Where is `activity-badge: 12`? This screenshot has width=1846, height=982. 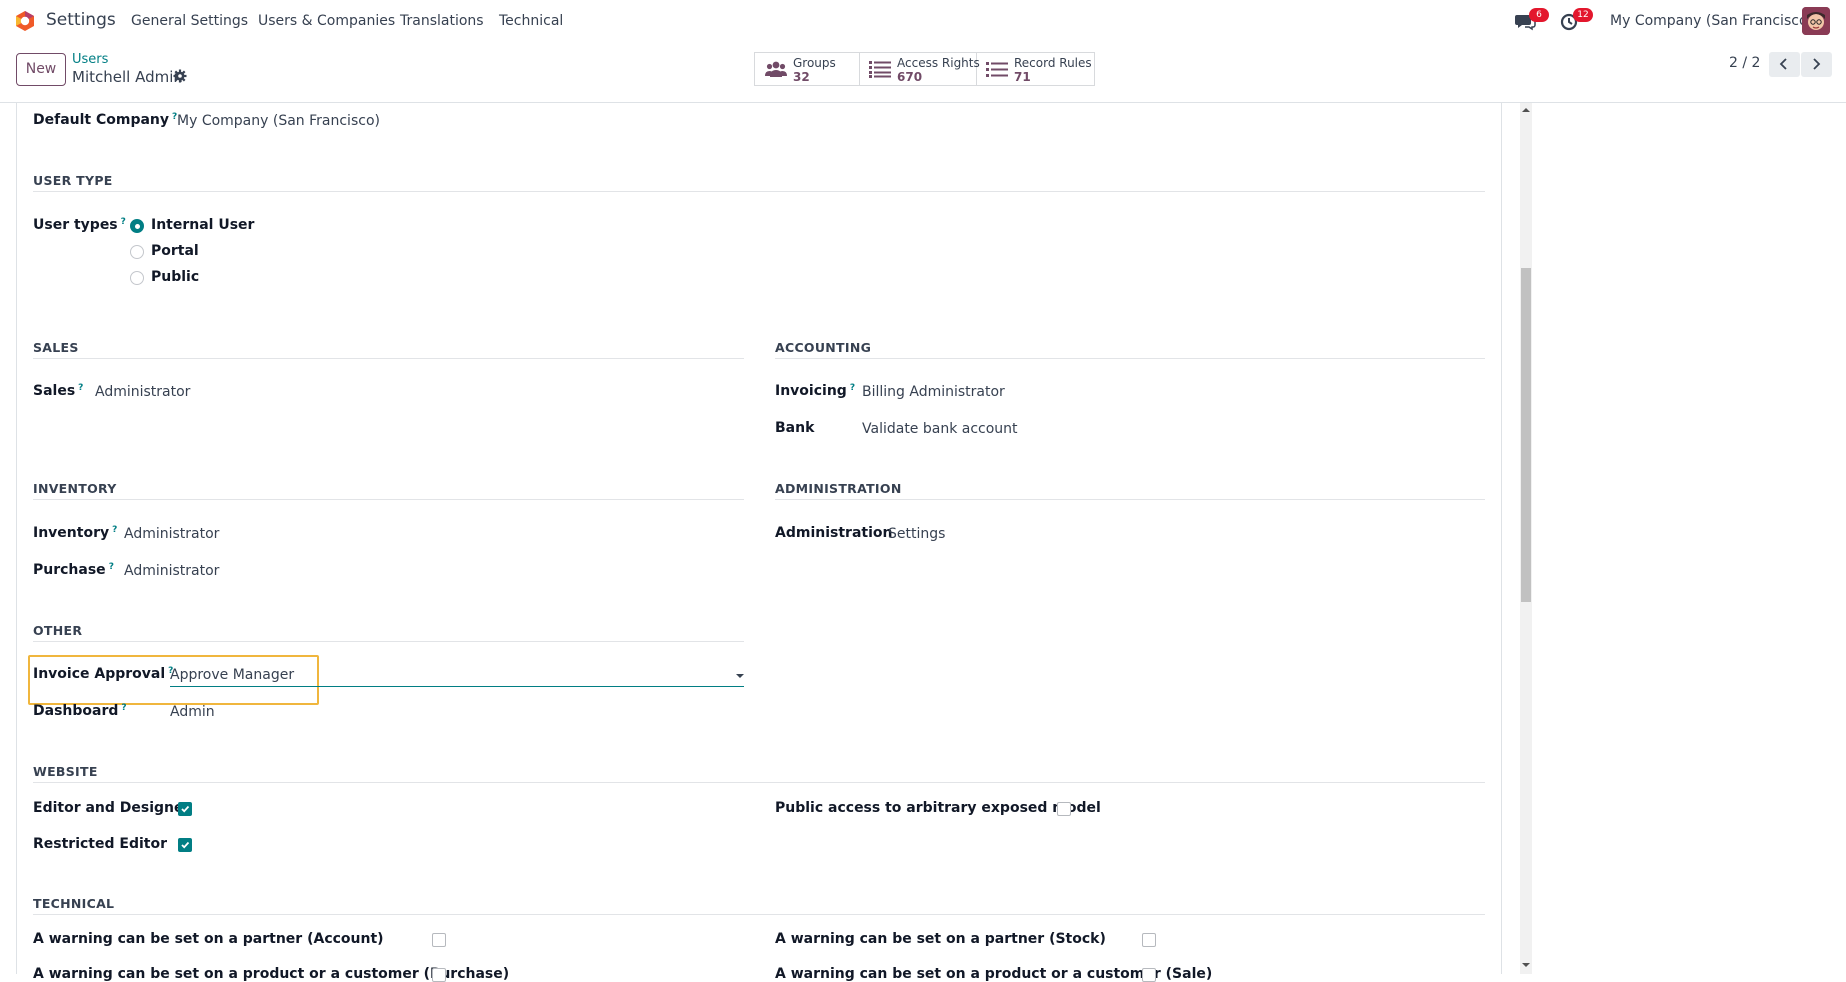 activity-badge: 12 is located at coordinates (1583, 15).